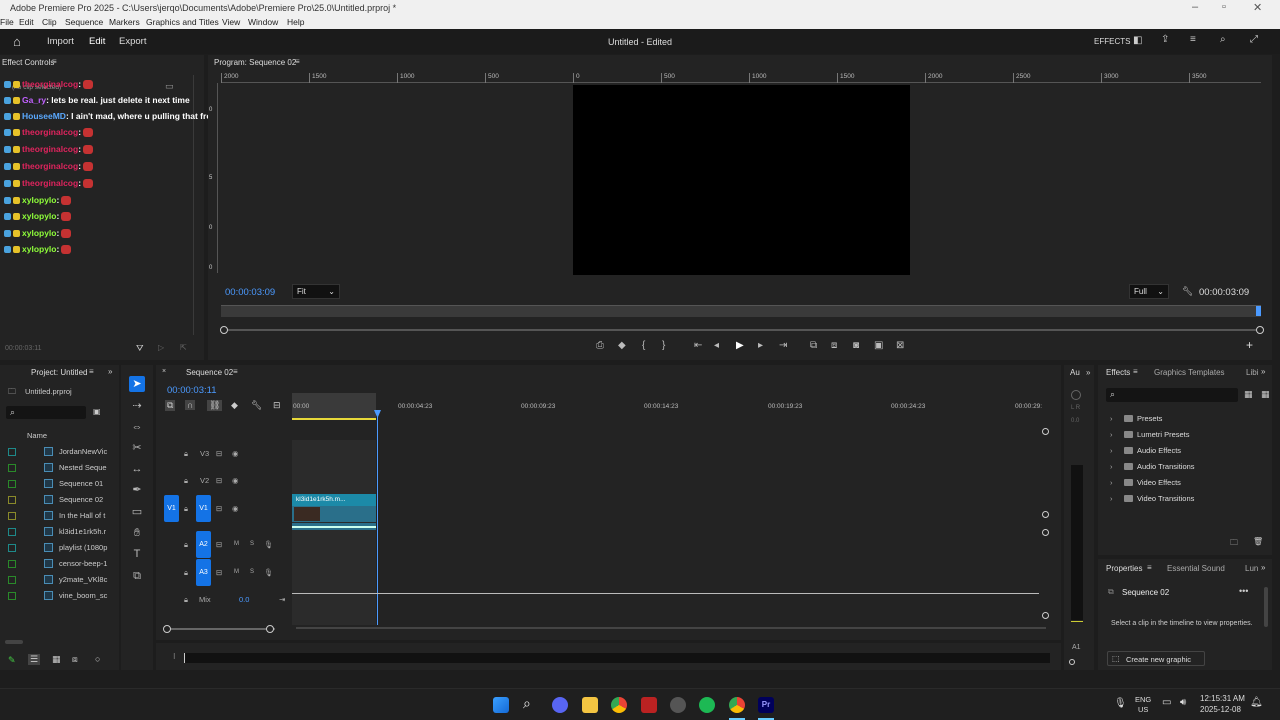 This screenshot has width=1280, height=720. I want to click on step-back-icon: ◂, so click(716, 345).